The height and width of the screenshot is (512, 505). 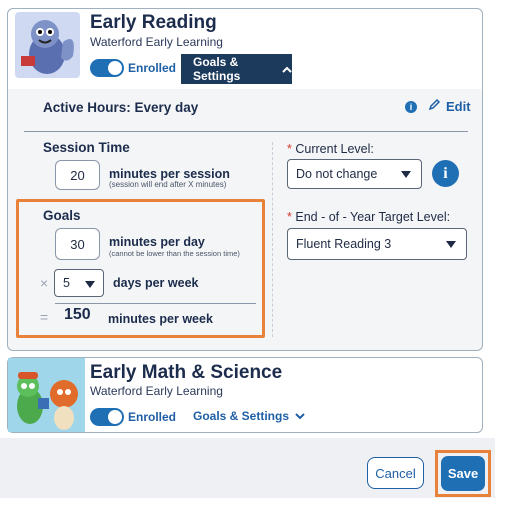 I want to click on divider, so click(x=246, y=131).